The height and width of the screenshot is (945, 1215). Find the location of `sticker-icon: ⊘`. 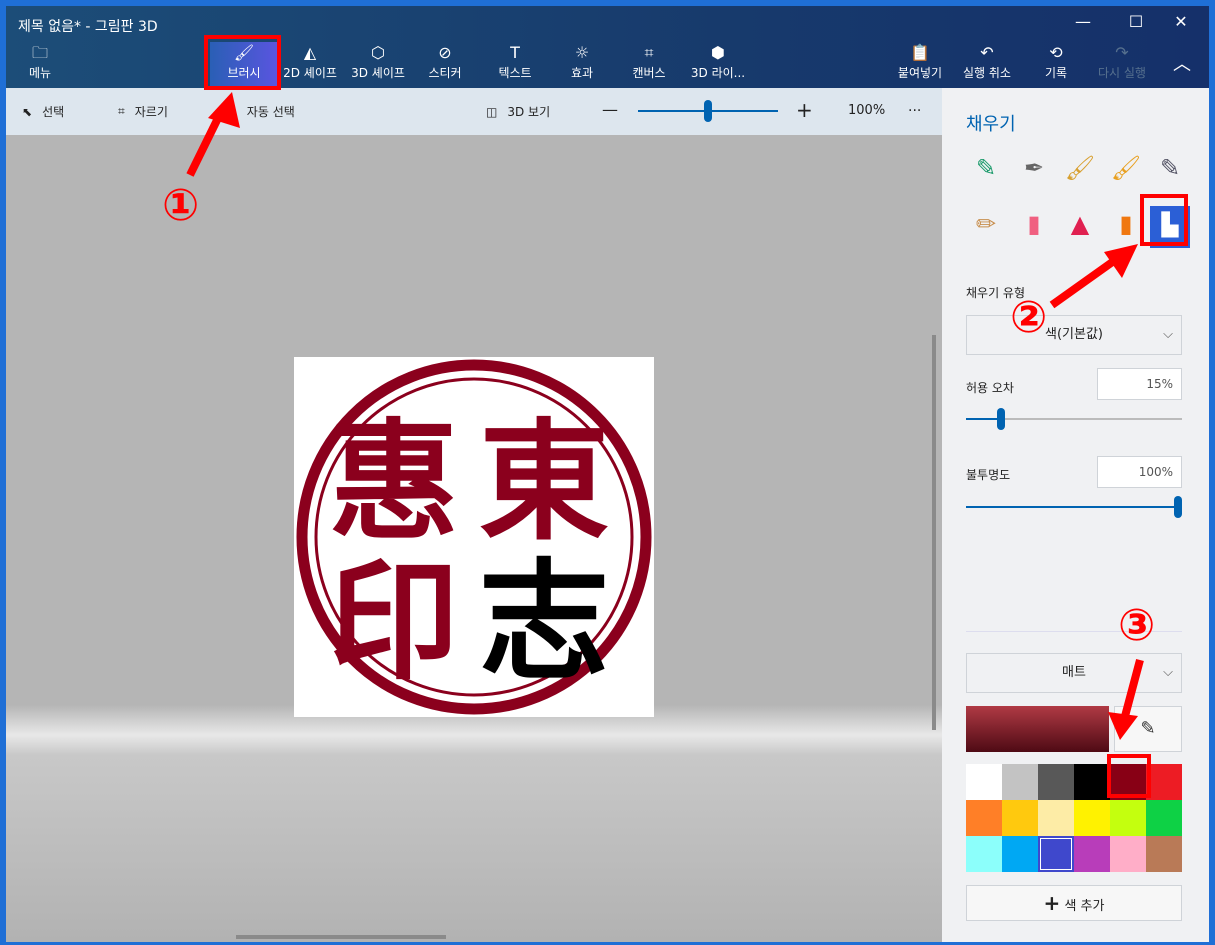

sticker-icon: ⊘ is located at coordinates (445, 52).